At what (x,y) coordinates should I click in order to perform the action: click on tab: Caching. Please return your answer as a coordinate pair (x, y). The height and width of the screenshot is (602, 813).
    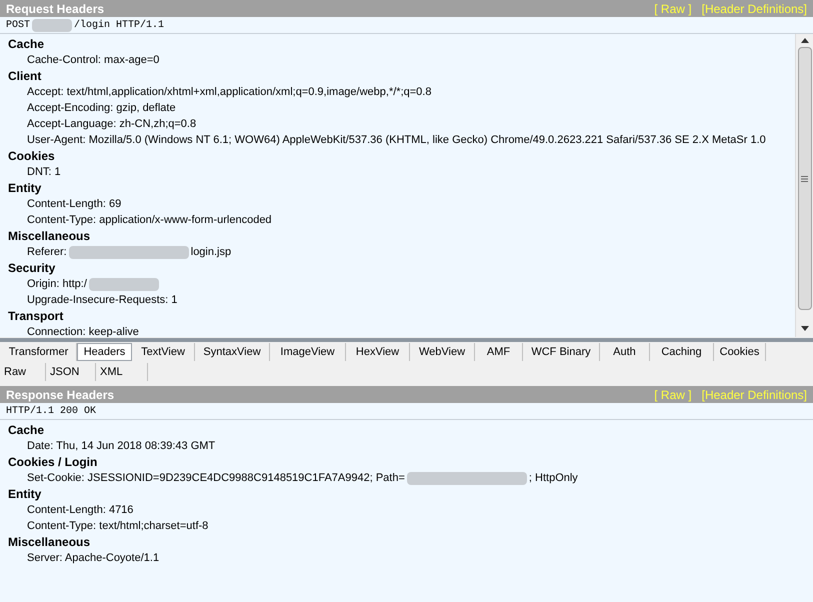
    Looking at the image, I should click on (682, 352).